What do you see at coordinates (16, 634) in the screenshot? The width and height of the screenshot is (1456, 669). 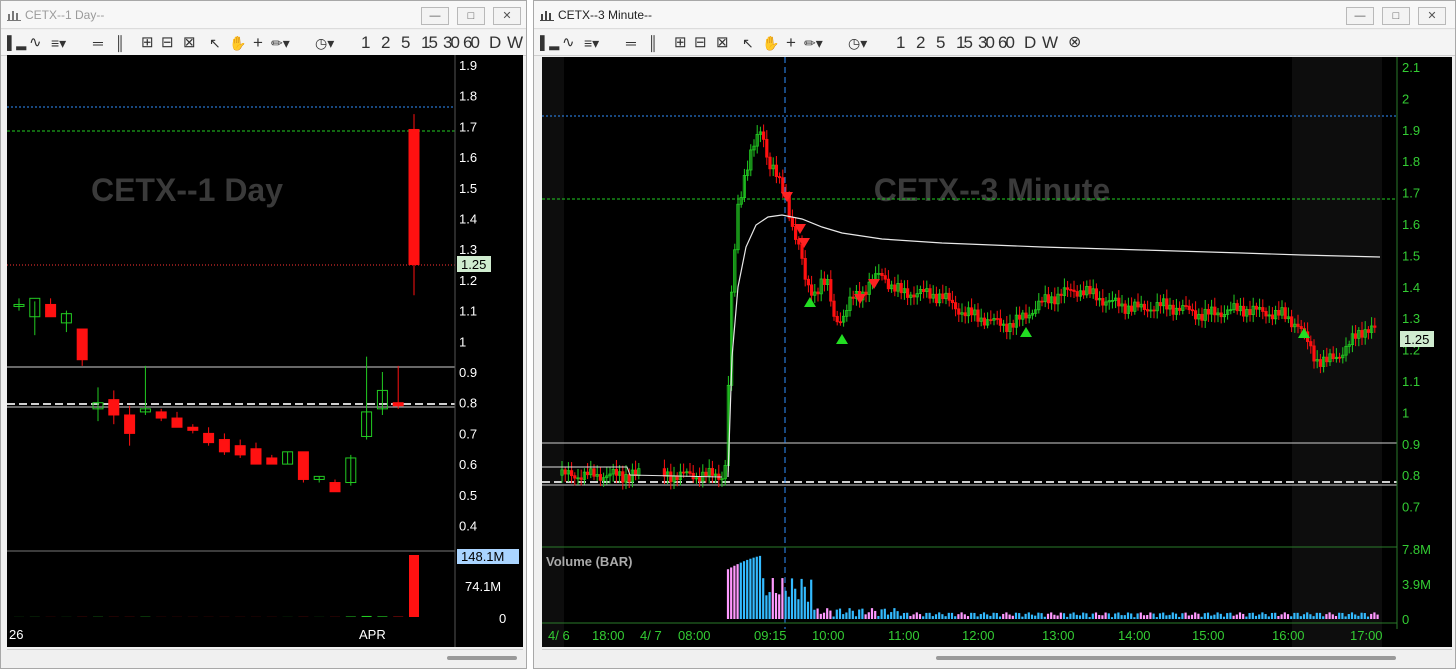 I see `date-label: 26` at bounding box center [16, 634].